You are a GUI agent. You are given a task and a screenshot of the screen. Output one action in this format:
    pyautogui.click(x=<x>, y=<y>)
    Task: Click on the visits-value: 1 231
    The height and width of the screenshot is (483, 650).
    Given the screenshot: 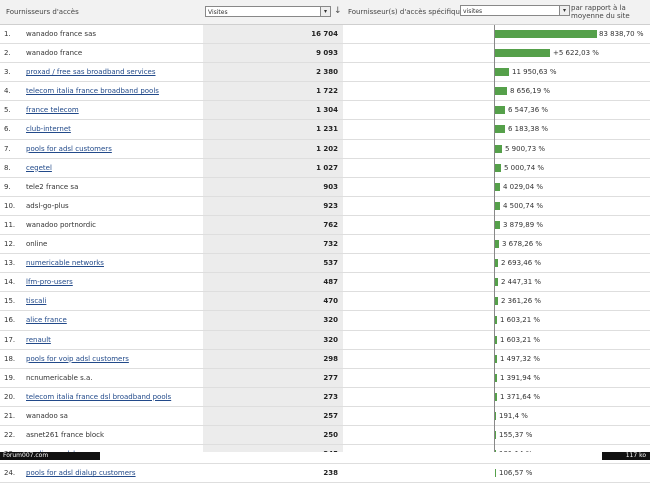 What is the action you would take?
    pyautogui.click(x=327, y=129)
    